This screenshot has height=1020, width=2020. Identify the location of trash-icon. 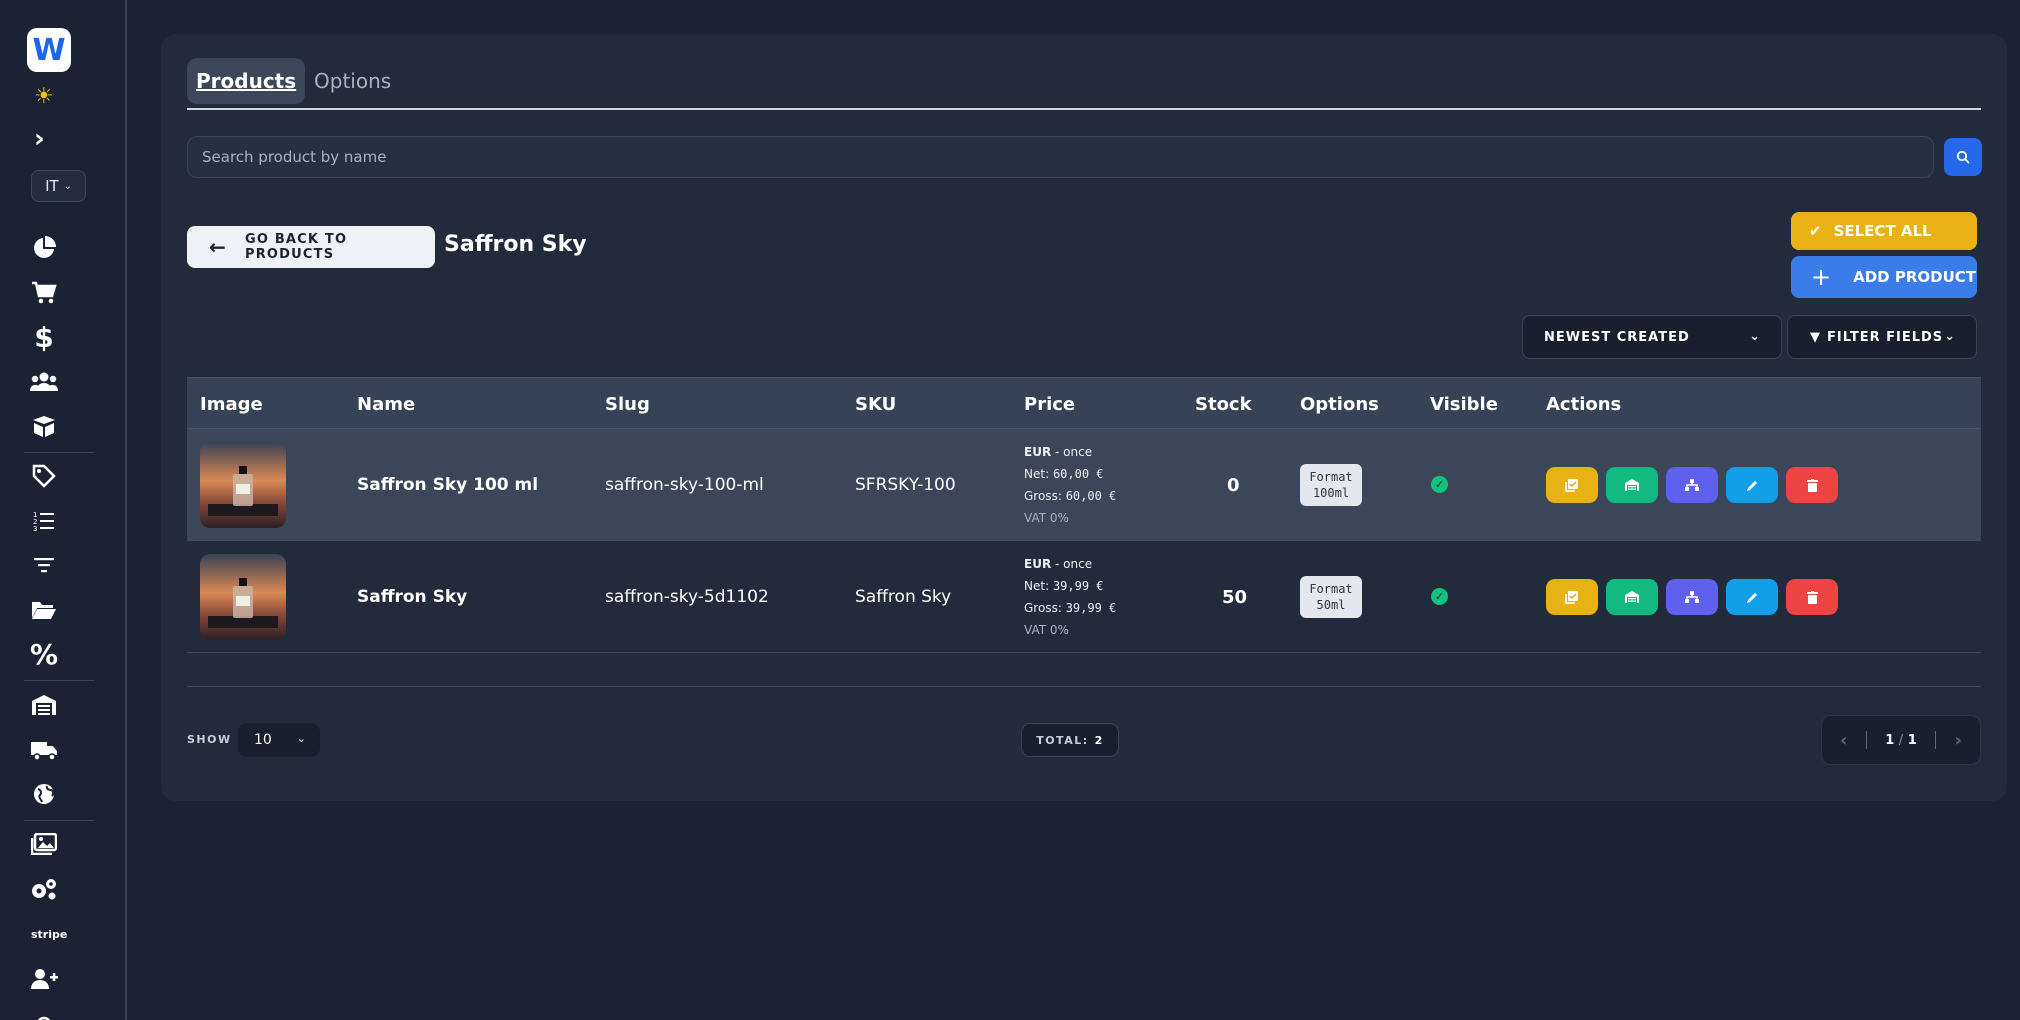
(1812, 597).